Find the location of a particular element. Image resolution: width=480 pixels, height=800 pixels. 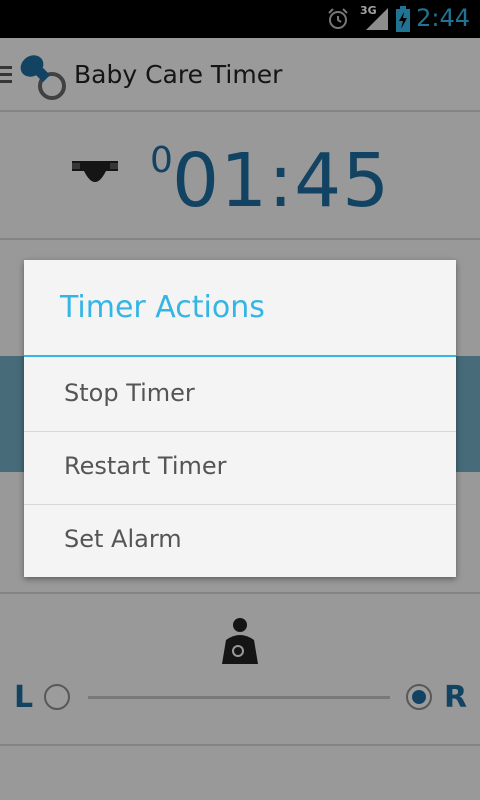

menu-item-label: Restart Timer is located at coordinates (145, 466).